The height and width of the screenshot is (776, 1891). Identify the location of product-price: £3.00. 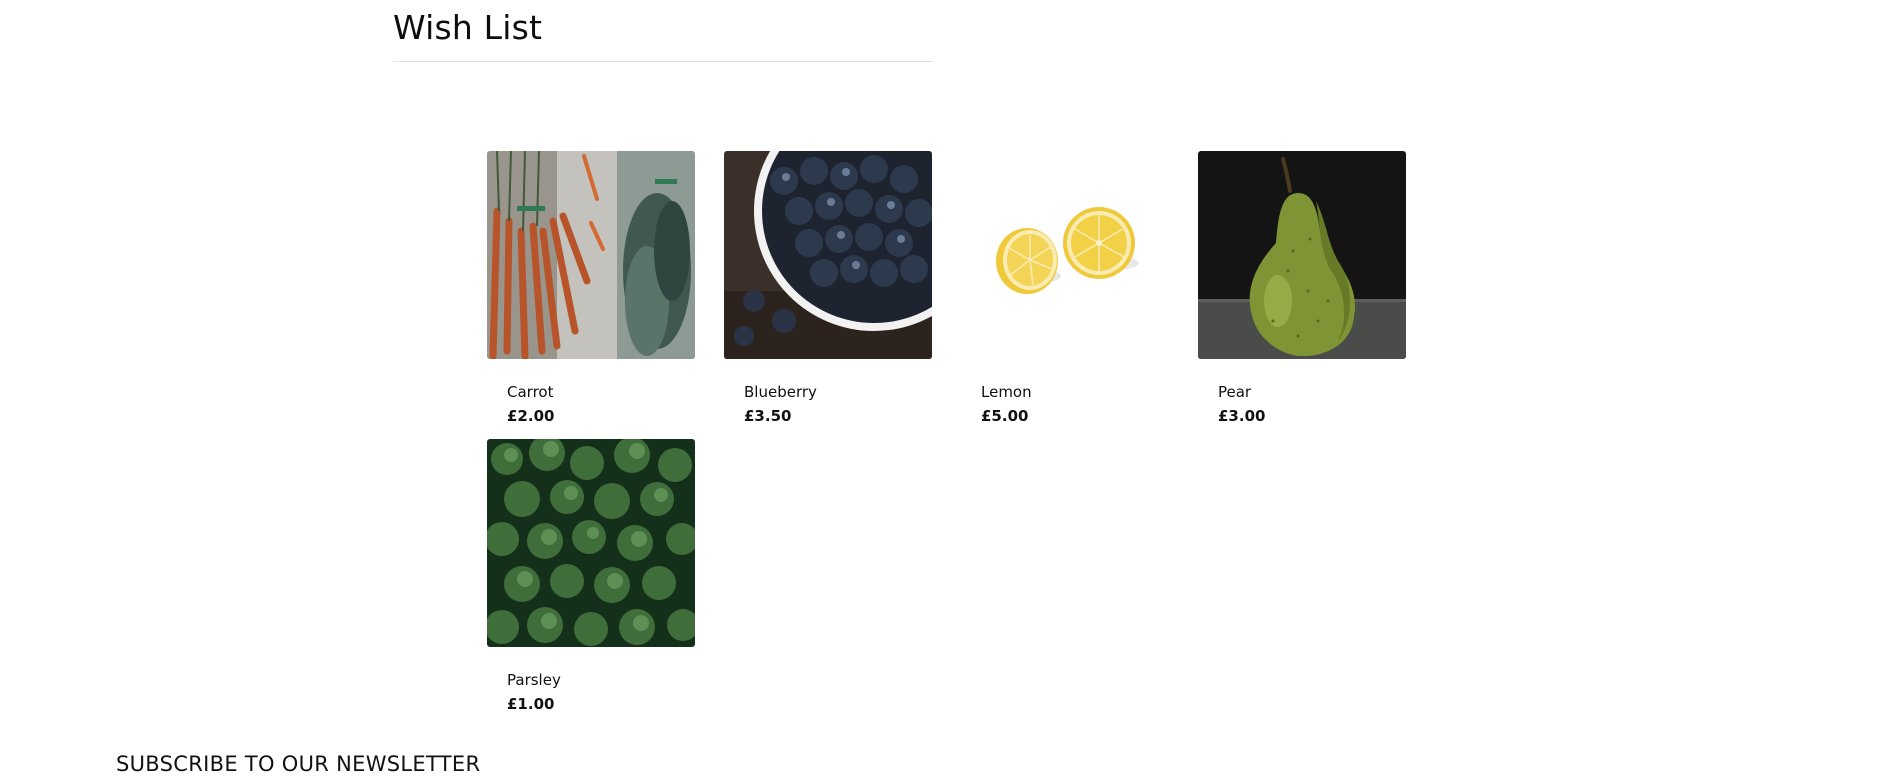
(1242, 416).